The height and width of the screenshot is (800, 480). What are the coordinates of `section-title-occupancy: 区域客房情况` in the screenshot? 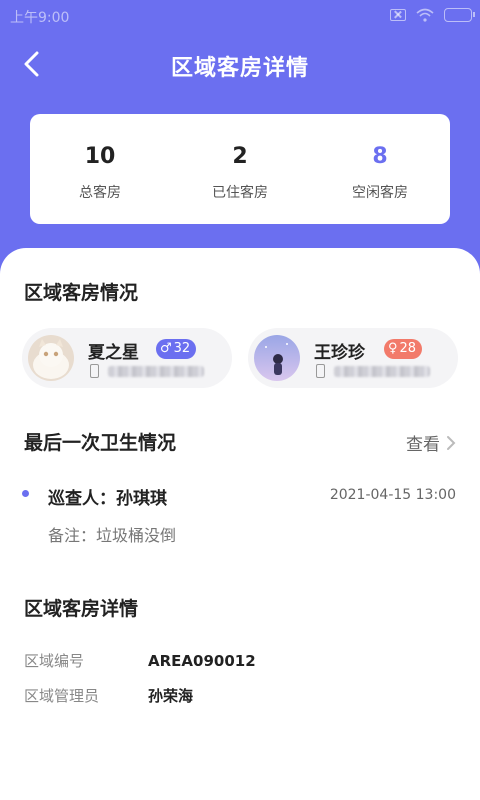 It's located at (81, 293).